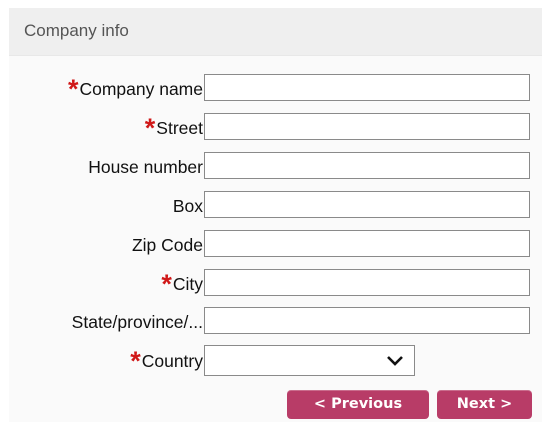  Describe the element at coordinates (135, 89) in the screenshot. I see `company-name-label: *Company name` at that location.